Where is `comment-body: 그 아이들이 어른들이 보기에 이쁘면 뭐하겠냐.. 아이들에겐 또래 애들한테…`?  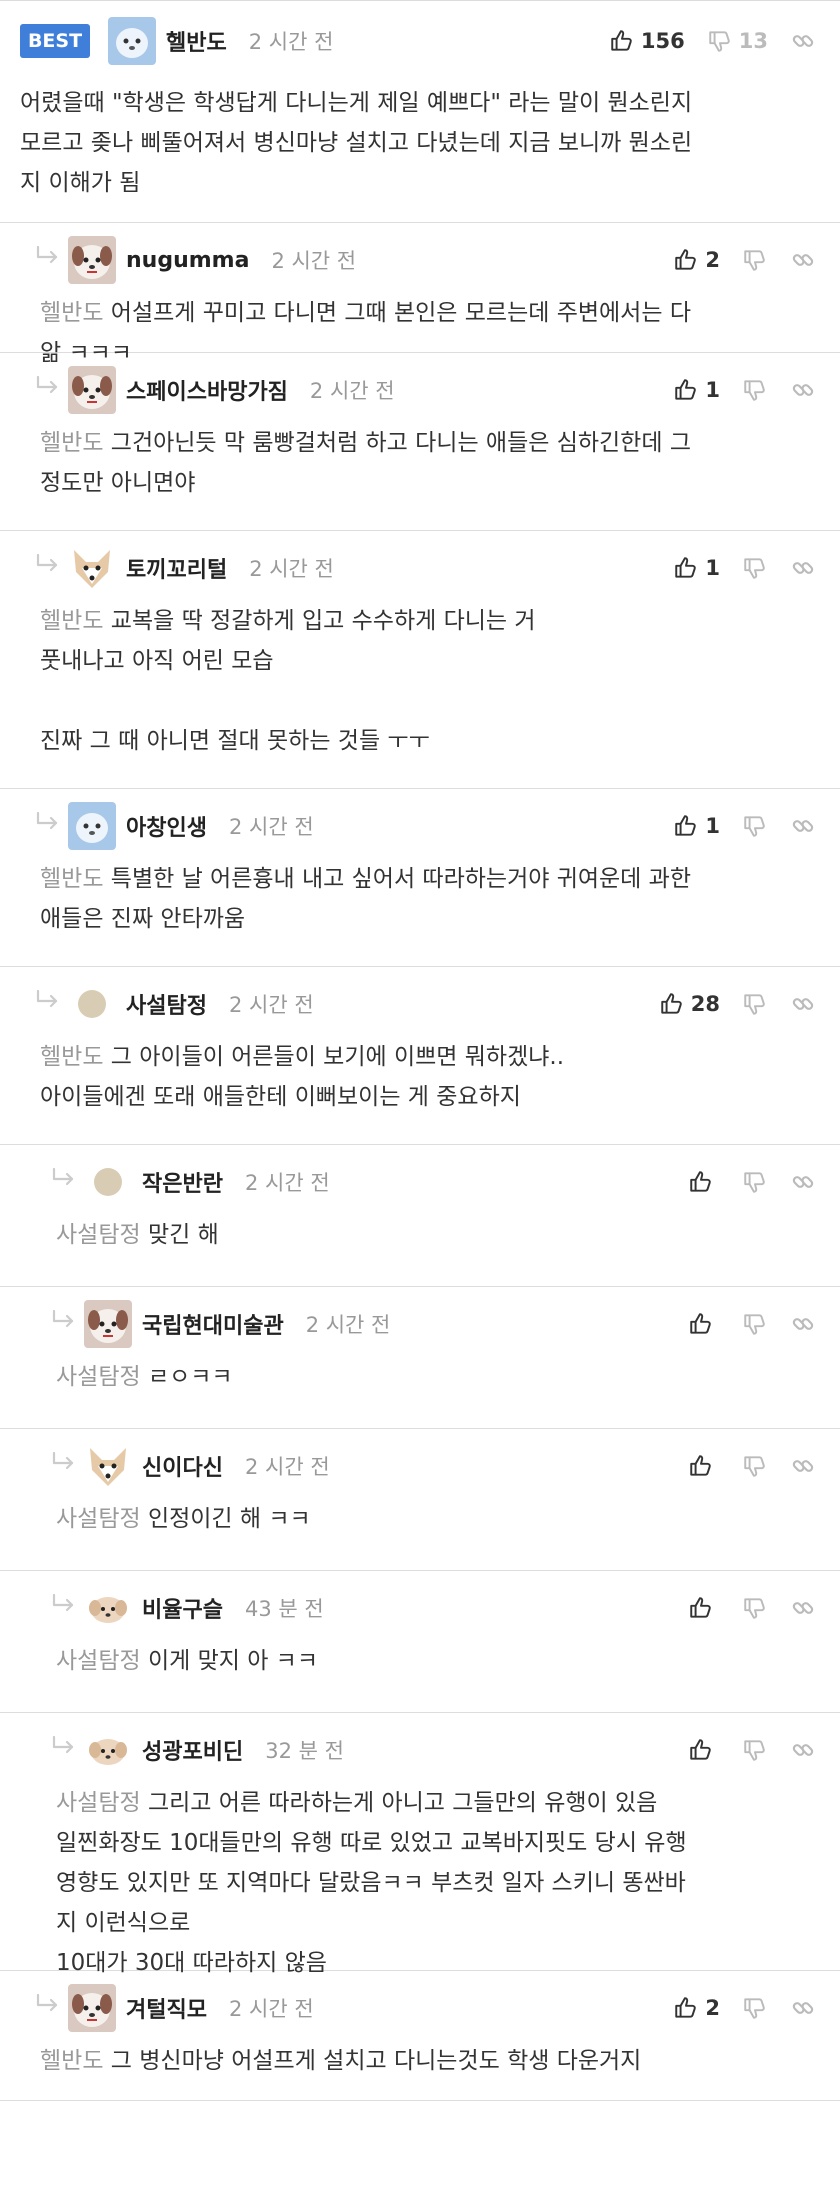 comment-body: 그 아이들이 어른들이 보기에 이쁘면 뭐하겠냐.. 아이들에겐 또래 애들한테… is located at coordinates (302, 1077).